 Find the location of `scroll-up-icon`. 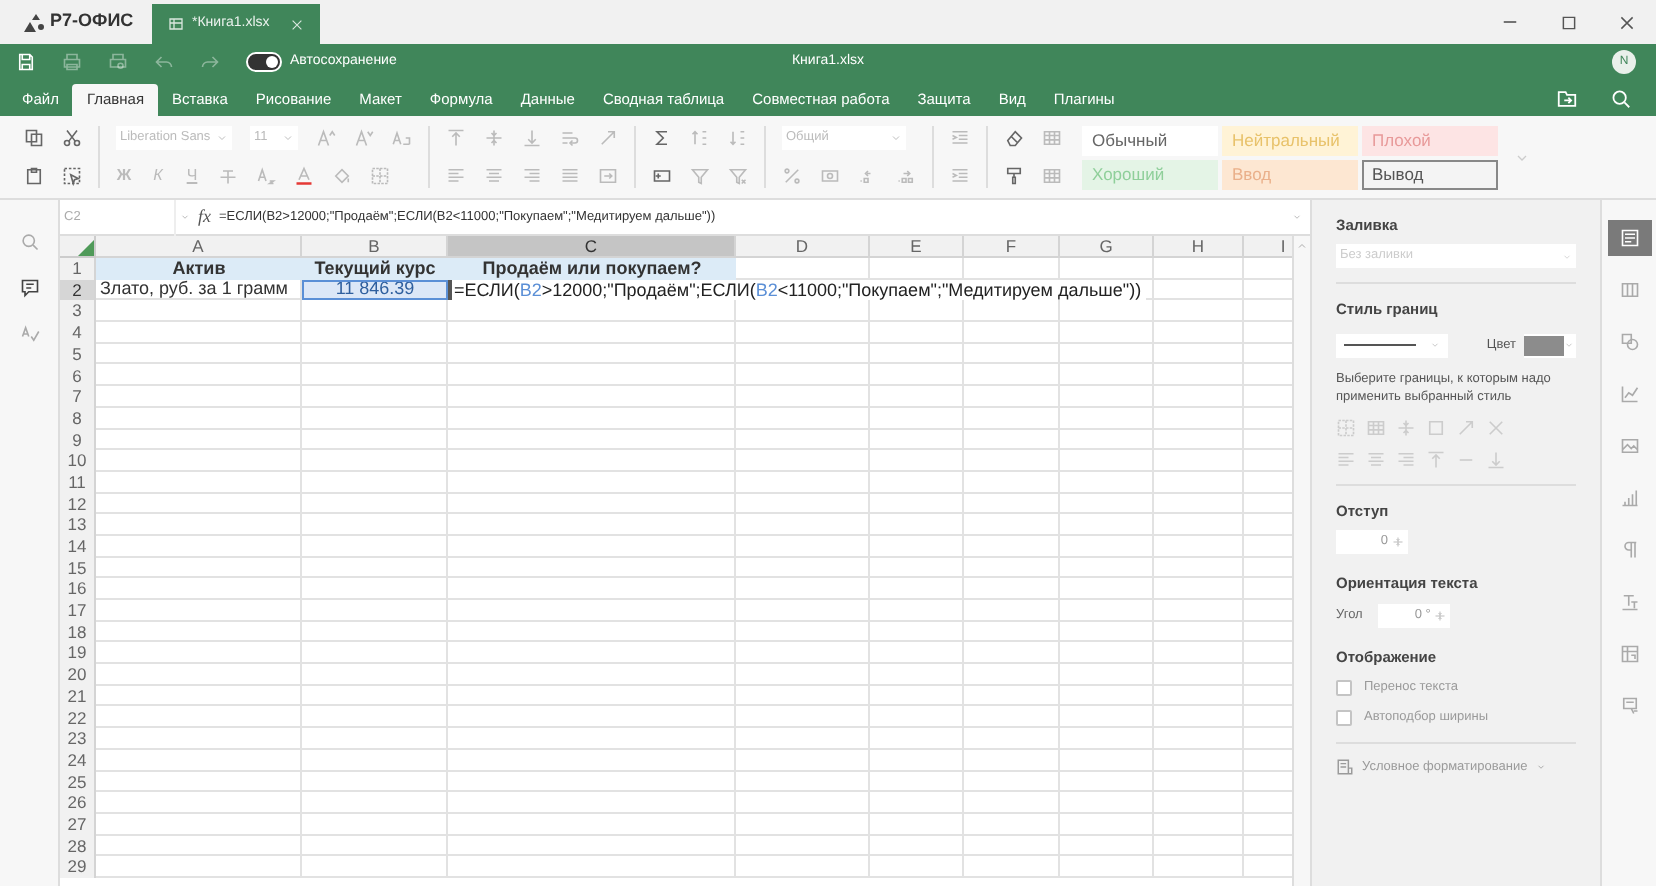

scroll-up-icon is located at coordinates (1302, 246).